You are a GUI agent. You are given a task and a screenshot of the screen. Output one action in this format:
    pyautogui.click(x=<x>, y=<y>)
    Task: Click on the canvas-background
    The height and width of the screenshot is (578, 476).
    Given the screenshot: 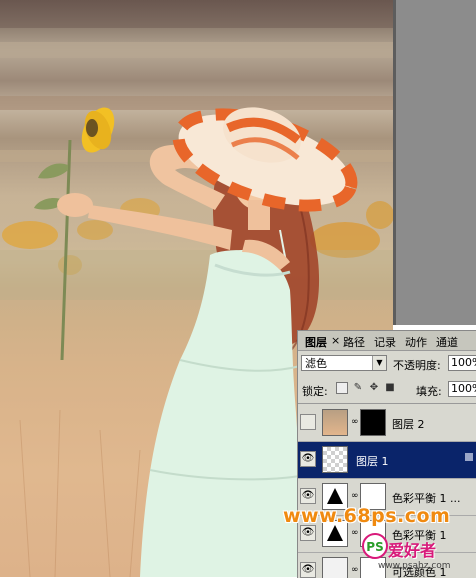 What is the action you would take?
    pyautogui.click(x=434, y=162)
    